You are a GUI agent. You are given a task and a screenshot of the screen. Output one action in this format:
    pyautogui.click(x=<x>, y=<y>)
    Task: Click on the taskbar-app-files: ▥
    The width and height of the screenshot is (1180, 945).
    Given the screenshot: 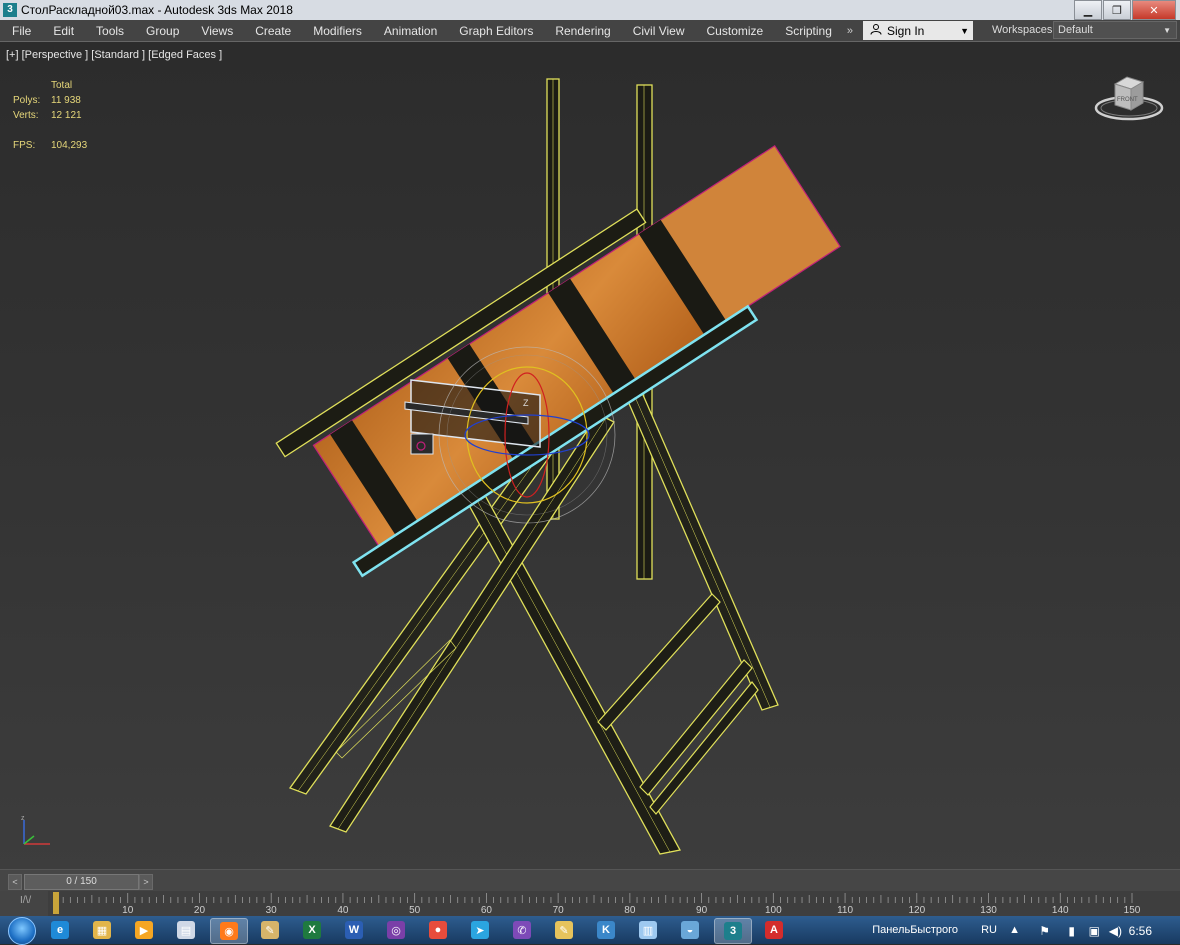 What is the action you would take?
    pyautogui.click(x=648, y=930)
    